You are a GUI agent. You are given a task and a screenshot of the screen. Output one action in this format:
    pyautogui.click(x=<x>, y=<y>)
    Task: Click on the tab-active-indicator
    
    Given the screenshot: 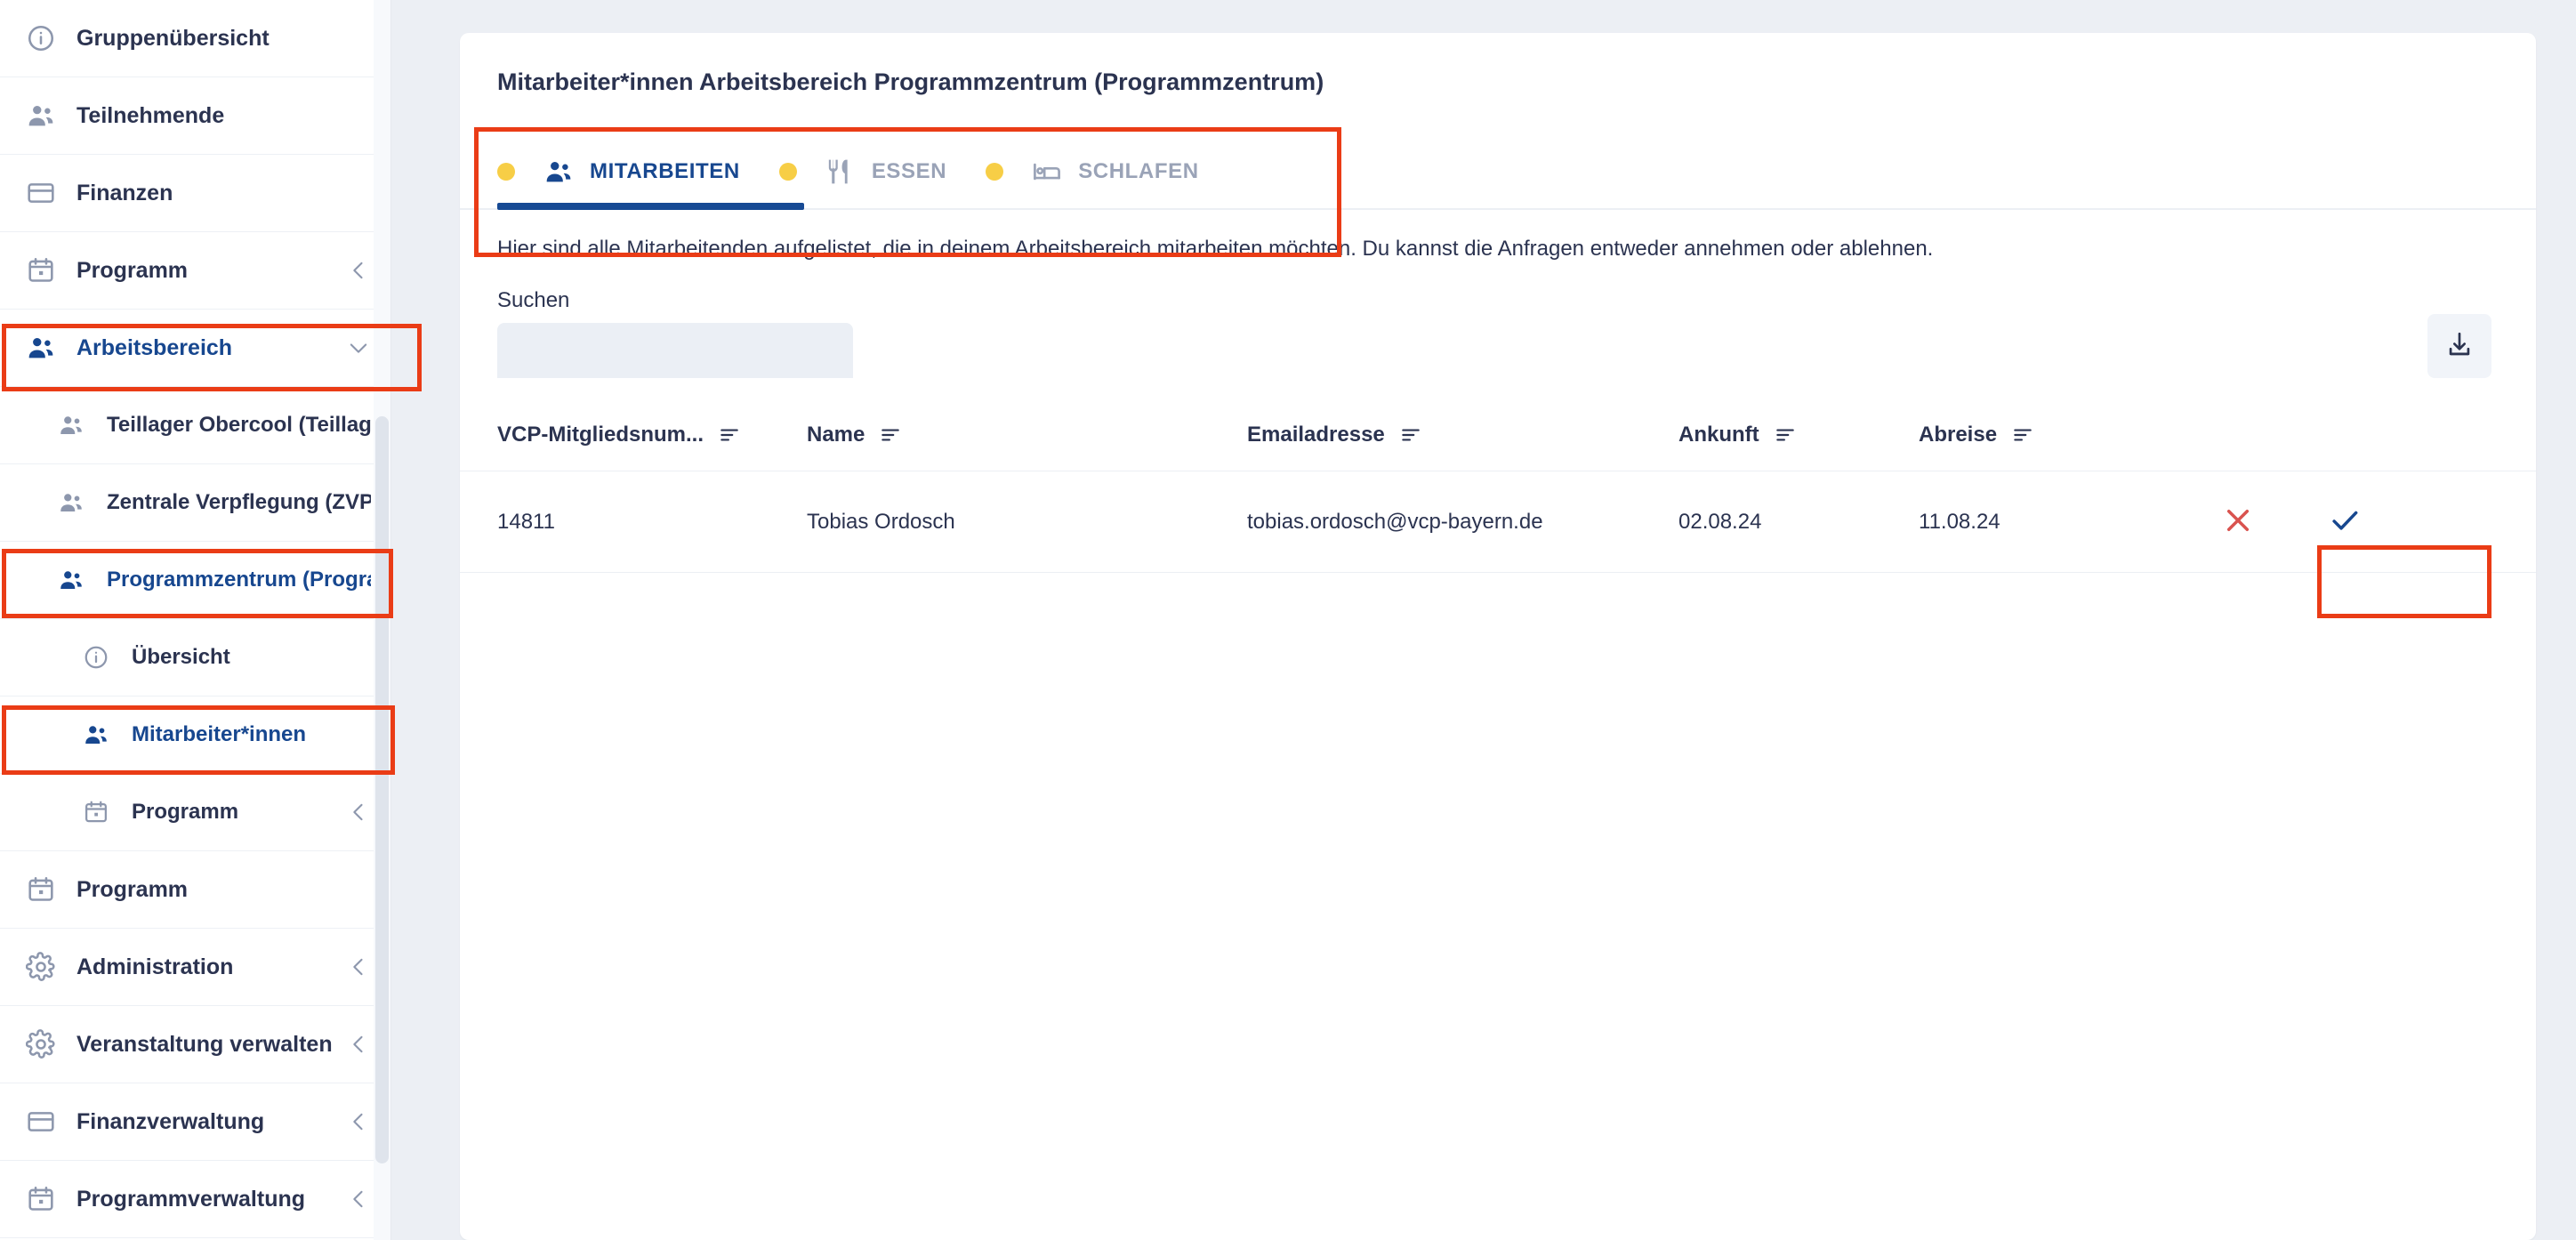 What is the action you would take?
    pyautogui.click(x=650, y=206)
    